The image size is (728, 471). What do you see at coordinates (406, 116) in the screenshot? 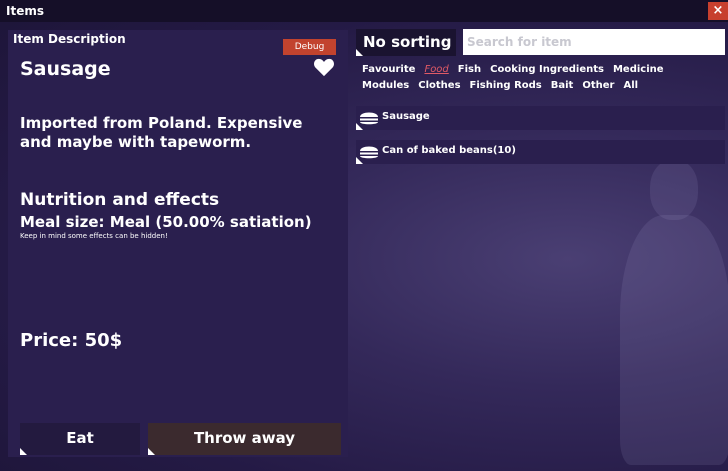
I see `item-row-label: Sausage` at bounding box center [406, 116].